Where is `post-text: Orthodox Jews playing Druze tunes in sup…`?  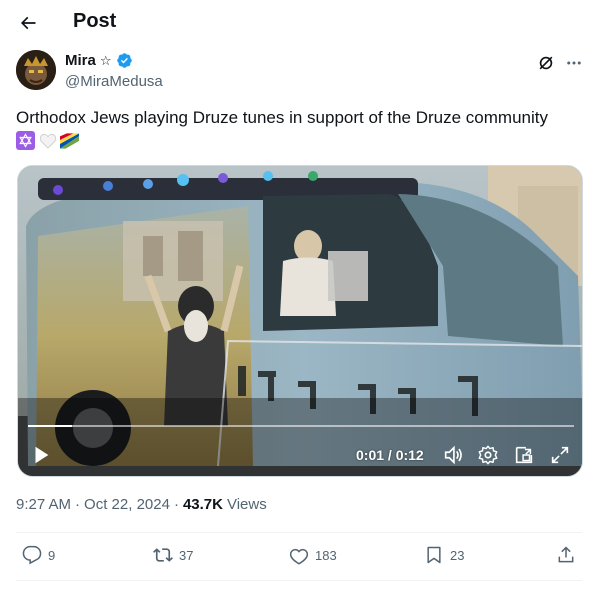
post-text: Orthodox Jews playing Druze tunes in sup… is located at coordinates (282, 117).